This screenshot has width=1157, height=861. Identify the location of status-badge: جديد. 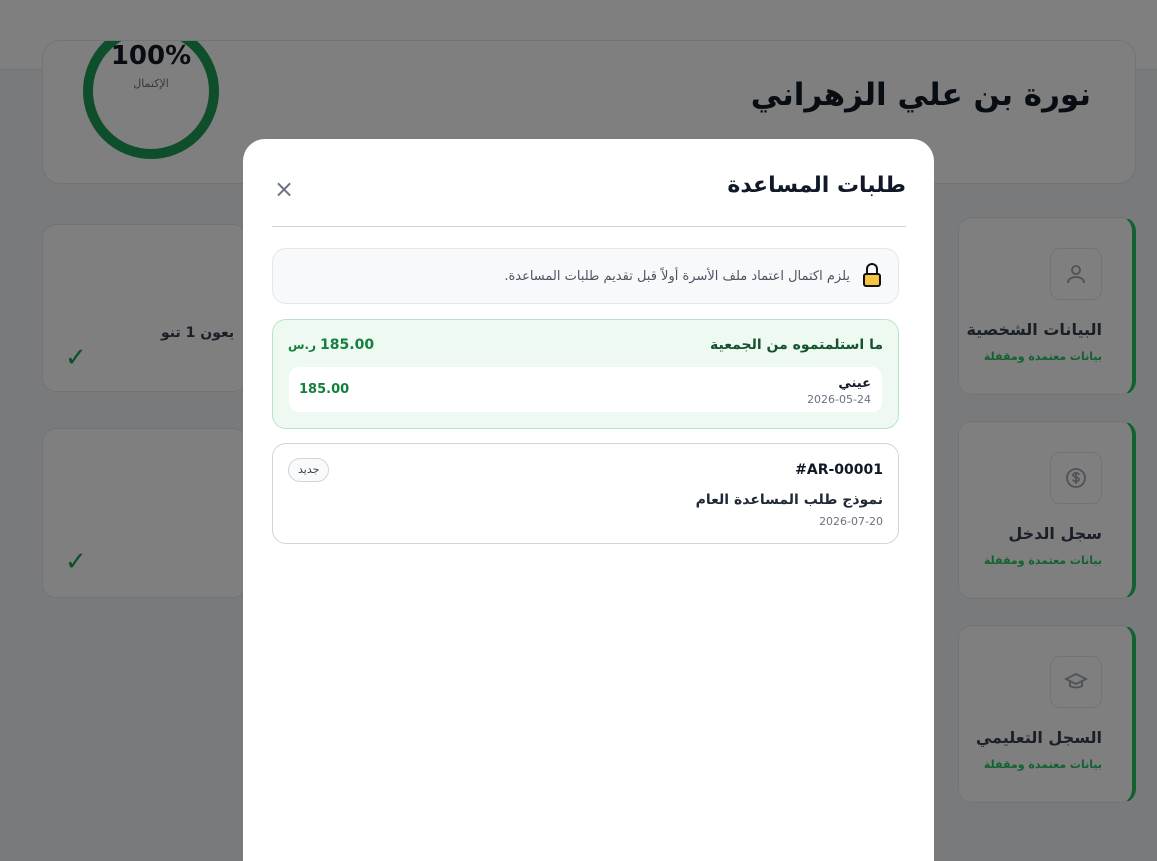
(309, 470).